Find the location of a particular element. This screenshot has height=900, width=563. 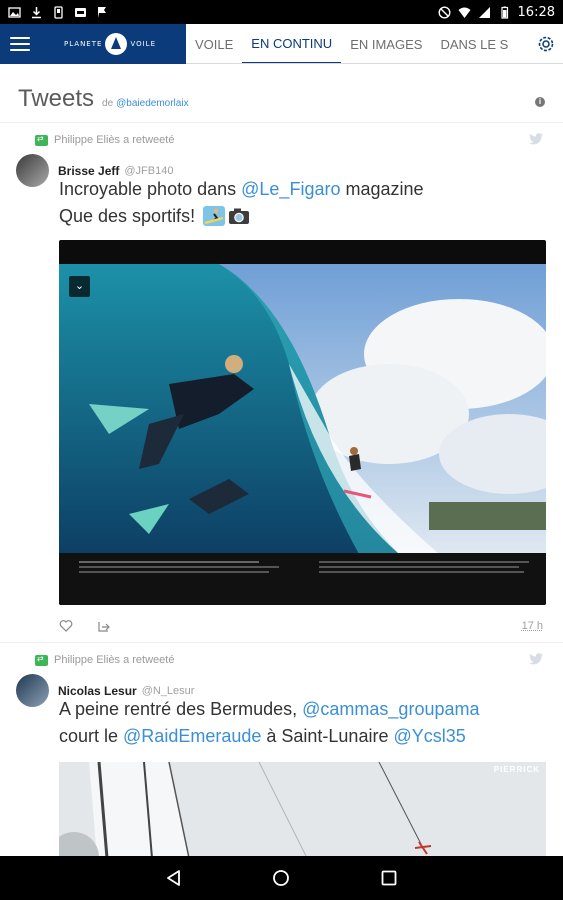

tab-en-images: EN IMAGES is located at coordinates (386, 43).